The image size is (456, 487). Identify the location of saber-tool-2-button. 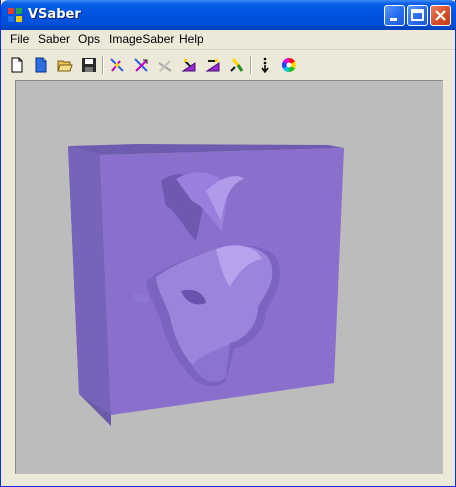
(141, 65).